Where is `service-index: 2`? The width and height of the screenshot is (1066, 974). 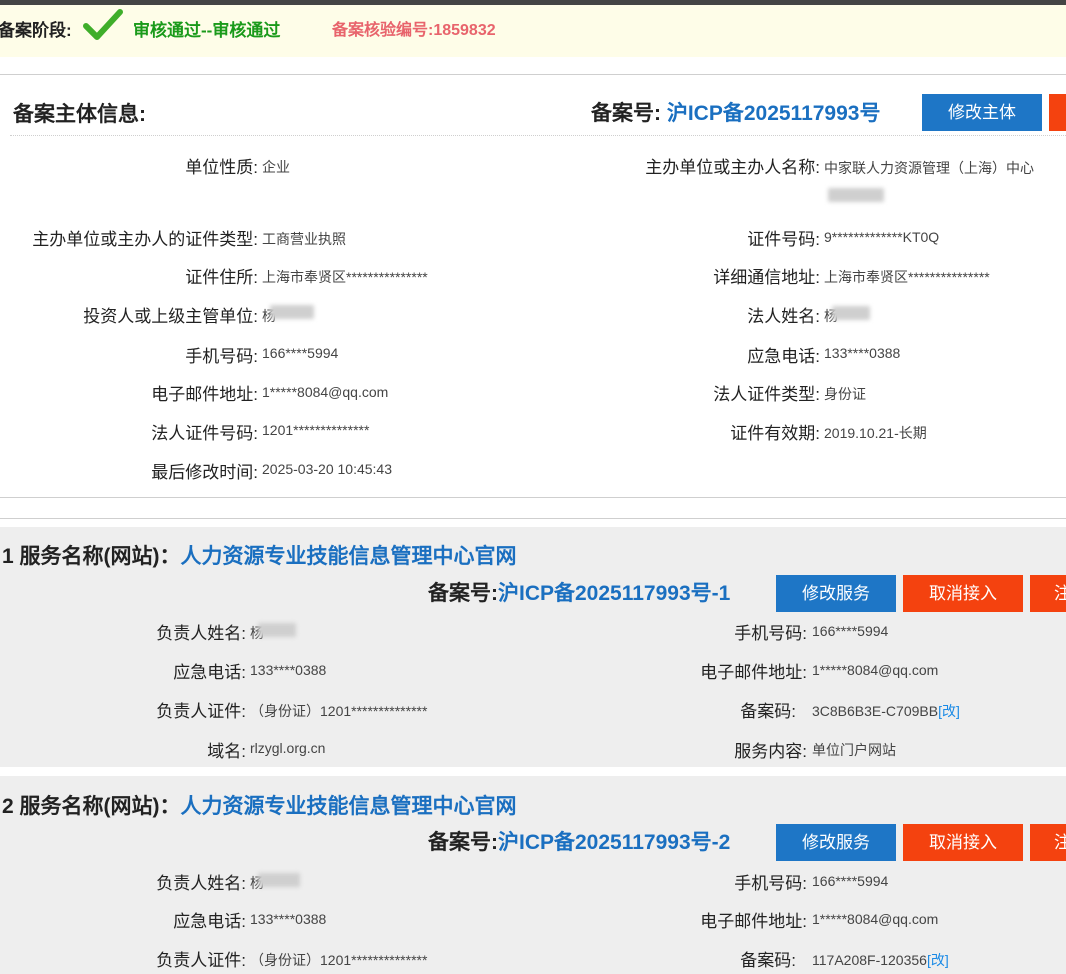
service-index: 2 is located at coordinates (8, 806).